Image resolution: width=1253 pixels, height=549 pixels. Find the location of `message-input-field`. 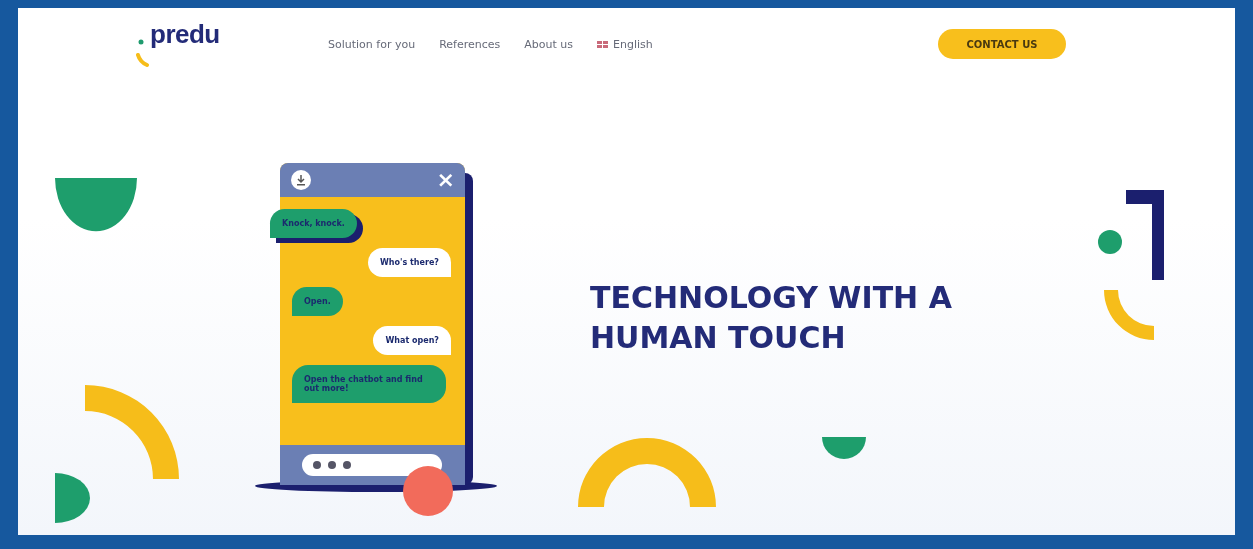

message-input-field is located at coordinates (372, 465).